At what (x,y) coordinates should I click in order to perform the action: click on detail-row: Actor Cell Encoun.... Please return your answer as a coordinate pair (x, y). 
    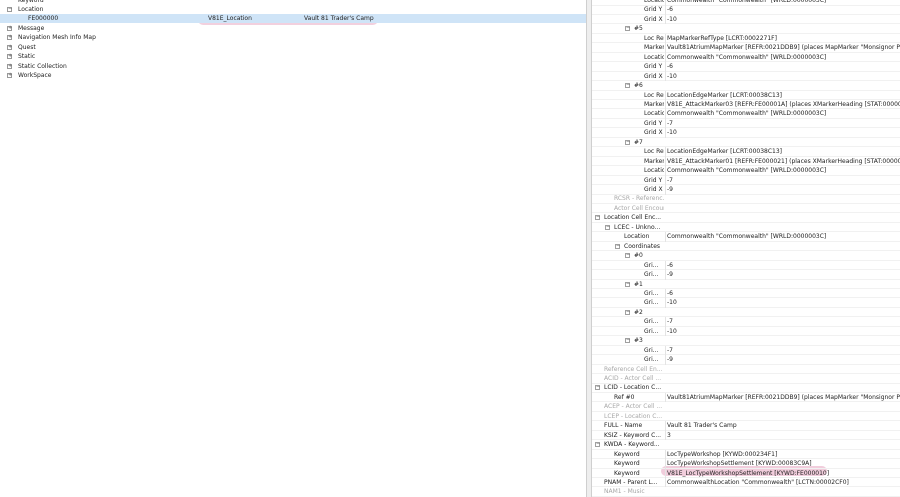
    Looking at the image, I should click on (746, 209).